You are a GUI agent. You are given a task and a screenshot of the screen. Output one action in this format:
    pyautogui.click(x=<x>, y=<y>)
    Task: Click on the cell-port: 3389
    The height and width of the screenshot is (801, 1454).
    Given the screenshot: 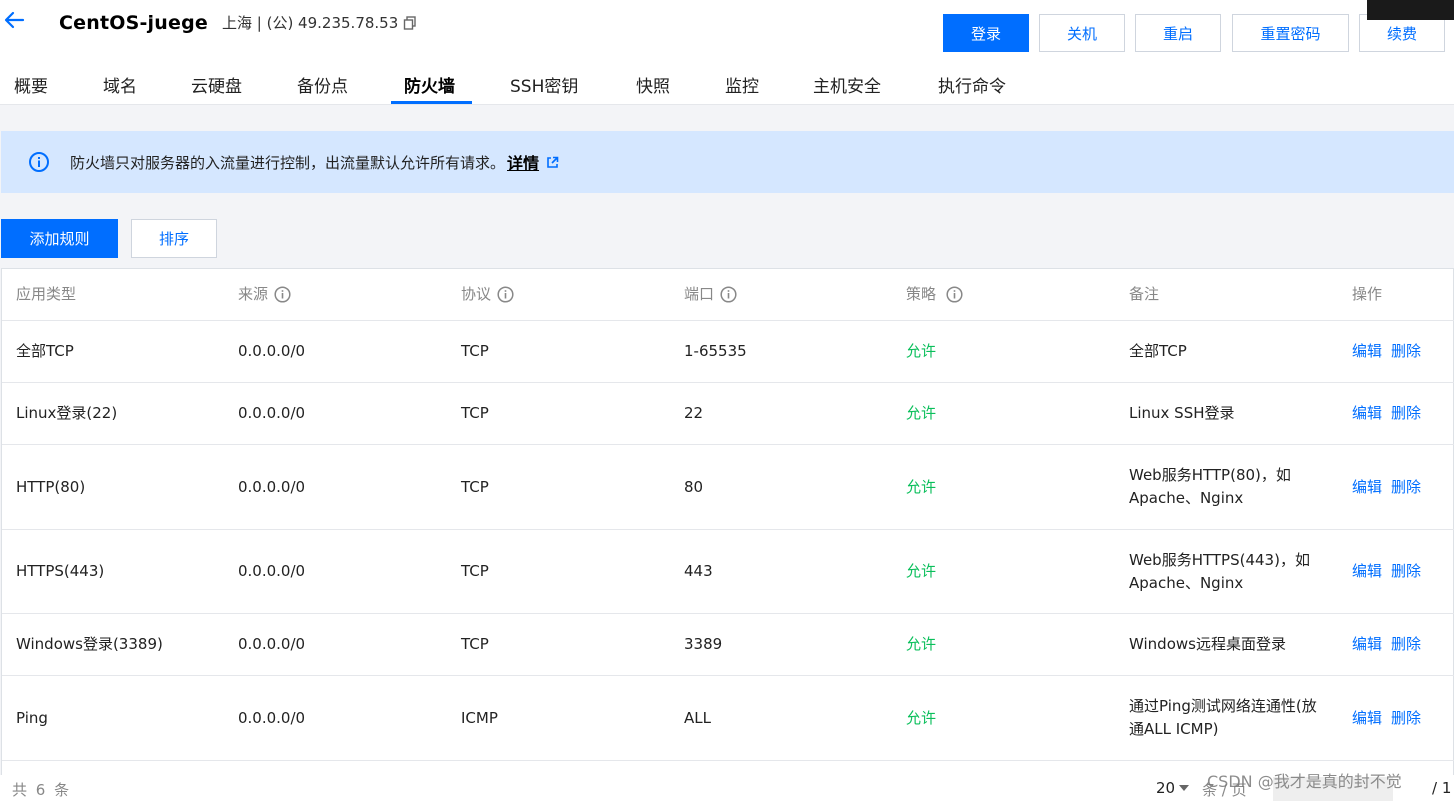 What is the action you would take?
    pyautogui.click(x=703, y=644)
    